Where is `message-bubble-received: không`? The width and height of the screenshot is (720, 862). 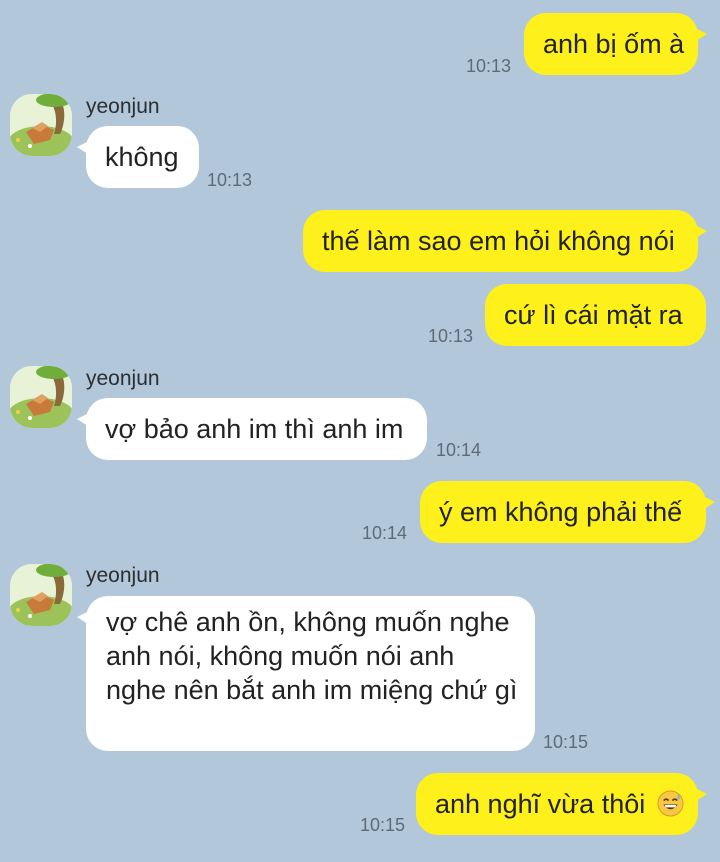
message-bubble-received: không is located at coordinates (138, 157).